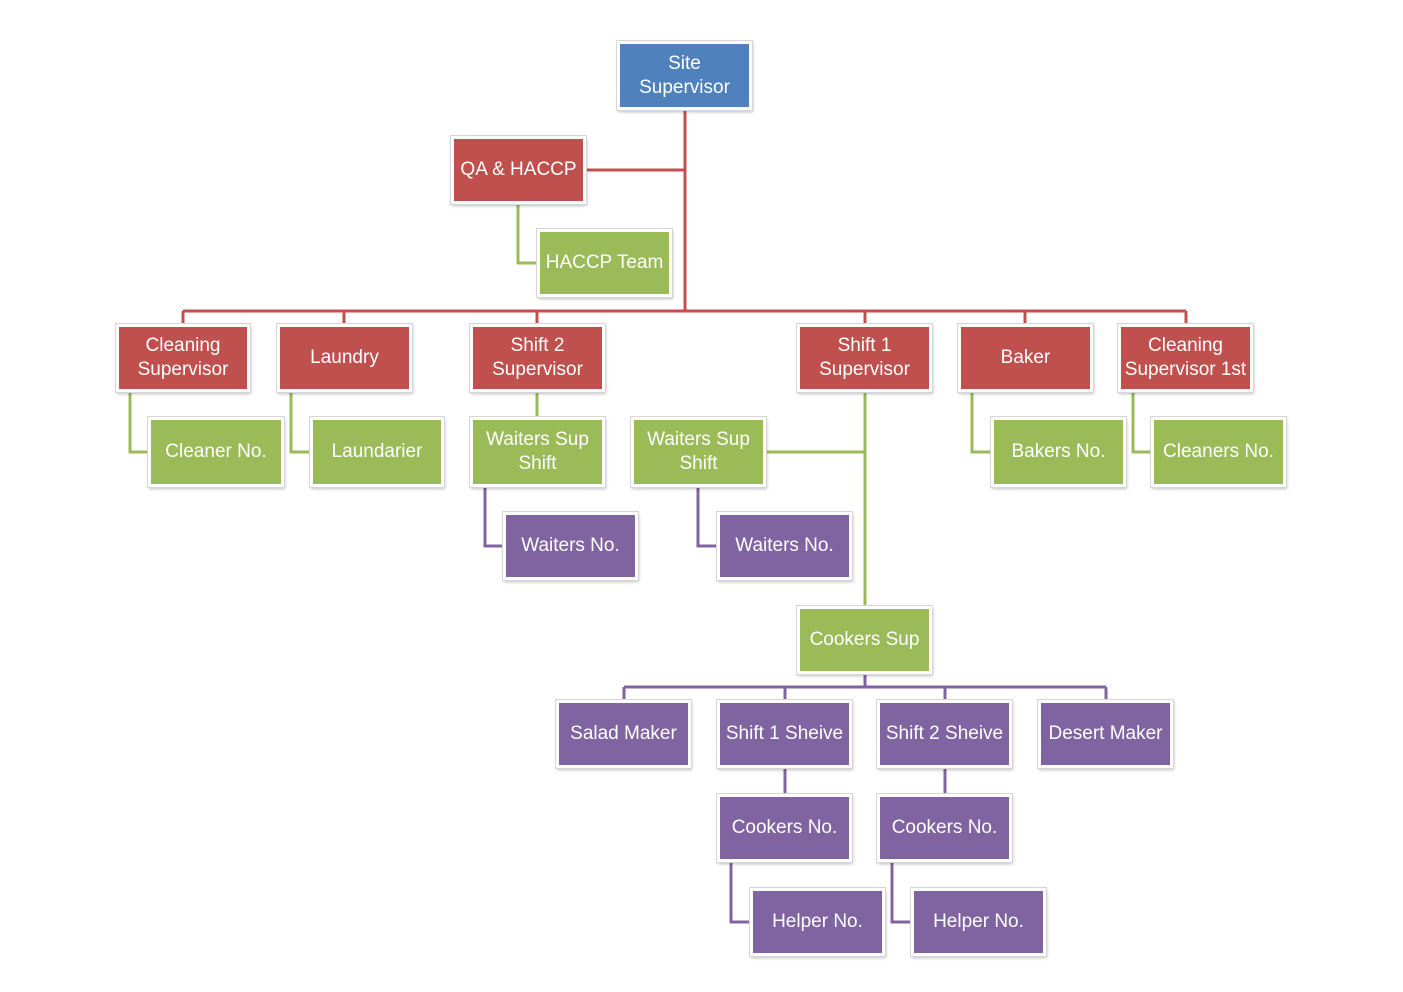 Image resolution: width=1403 pixels, height=992 pixels. I want to click on node-haccp-team: HACCP Team, so click(604, 263).